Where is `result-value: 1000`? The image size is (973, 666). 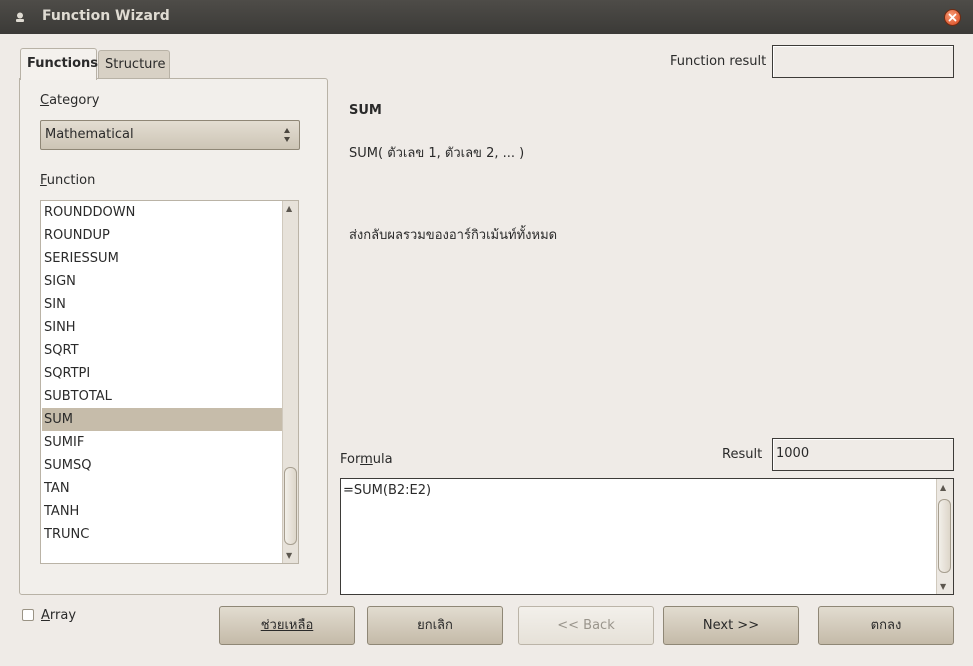 result-value: 1000 is located at coordinates (793, 453).